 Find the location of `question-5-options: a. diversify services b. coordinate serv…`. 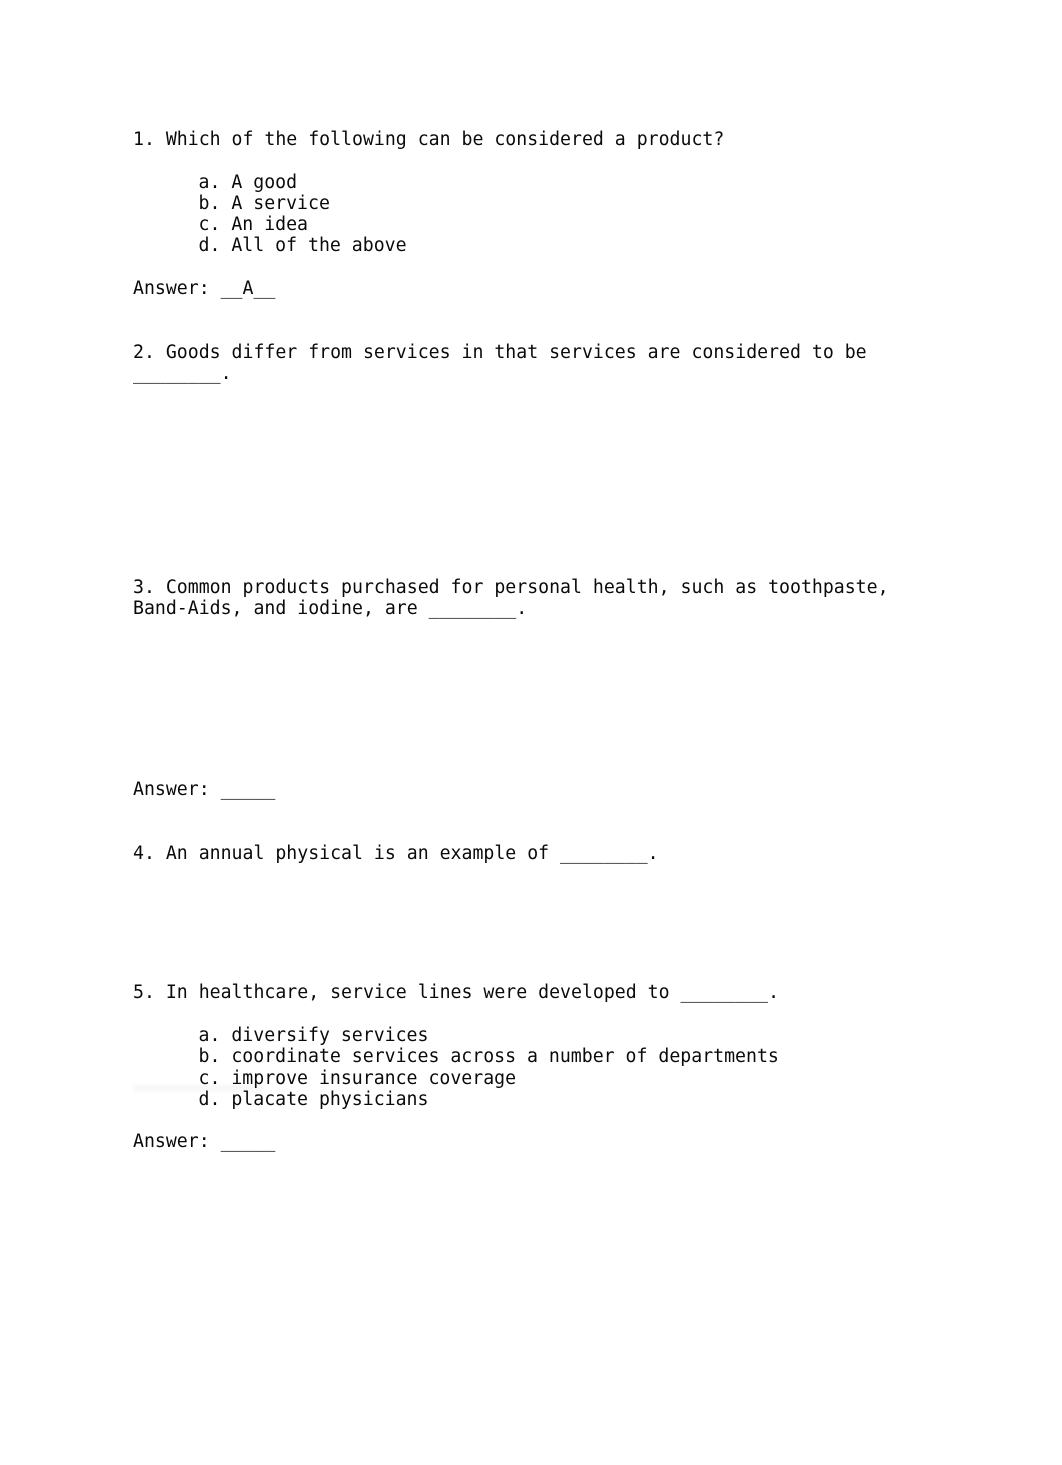

question-5-options: a. diversify services b. coordinate serv… is located at coordinates (533, 1067).